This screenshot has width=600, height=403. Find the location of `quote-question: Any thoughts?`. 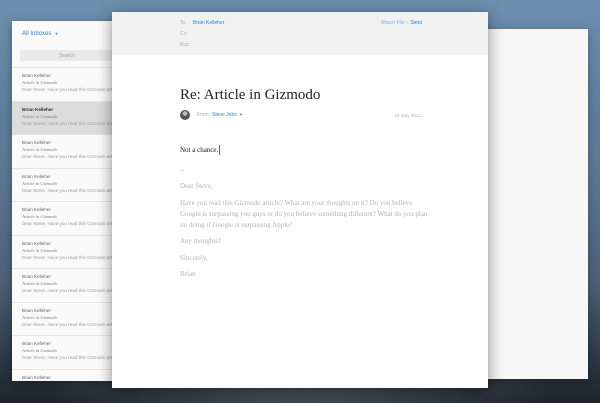

quote-question: Any thoughts? is located at coordinates (201, 241).